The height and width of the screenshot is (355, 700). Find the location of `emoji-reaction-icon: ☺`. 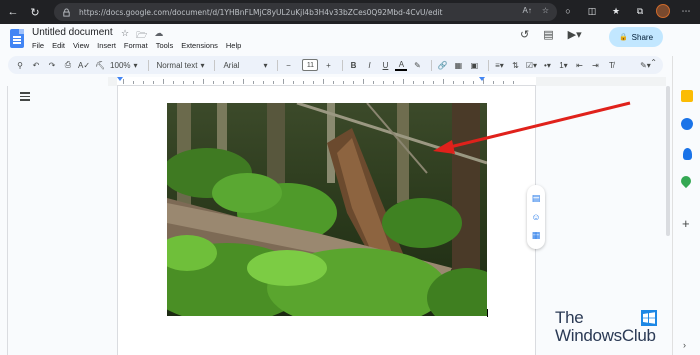

emoji-reaction-icon: ☺ is located at coordinates (536, 216).